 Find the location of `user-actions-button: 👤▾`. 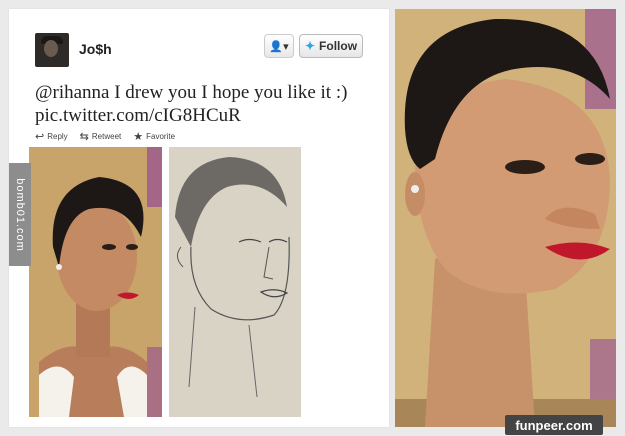

user-actions-button: 👤▾ is located at coordinates (279, 46).